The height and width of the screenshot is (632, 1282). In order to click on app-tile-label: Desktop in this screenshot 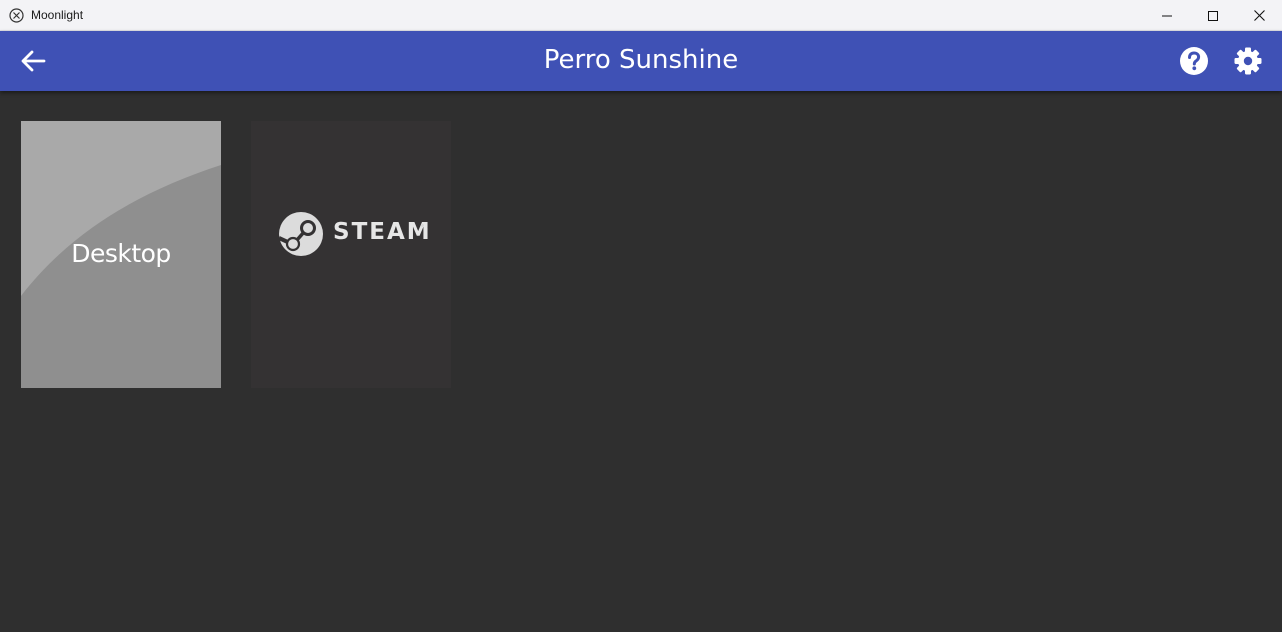, I will do `click(121, 253)`.